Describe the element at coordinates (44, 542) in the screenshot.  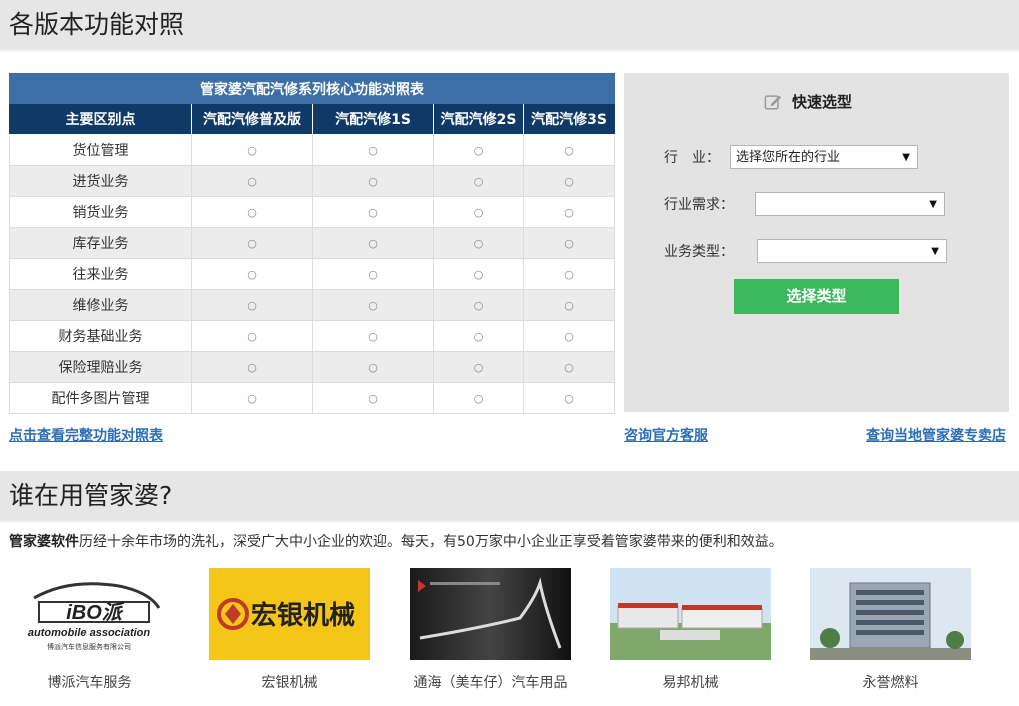
I see `brand-name: 管家婆软件` at that location.